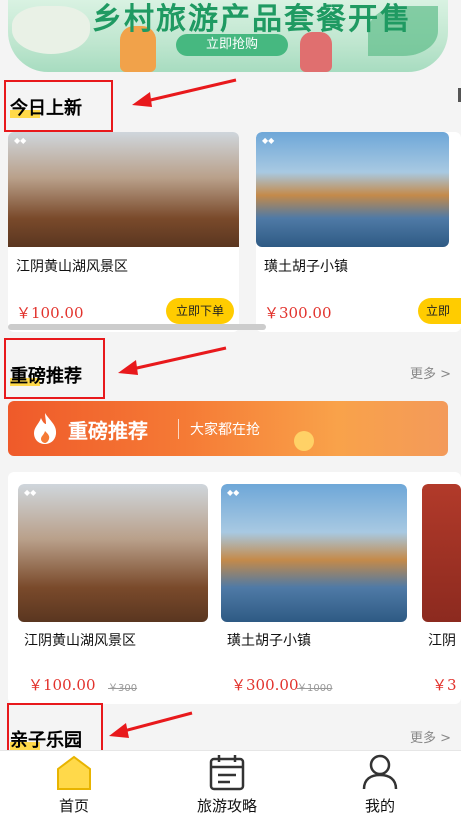 The image size is (461, 815). What do you see at coordinates (123, 688) in the screenshot?
I see `original-price: ￥300` at bounding box center [123, 688].